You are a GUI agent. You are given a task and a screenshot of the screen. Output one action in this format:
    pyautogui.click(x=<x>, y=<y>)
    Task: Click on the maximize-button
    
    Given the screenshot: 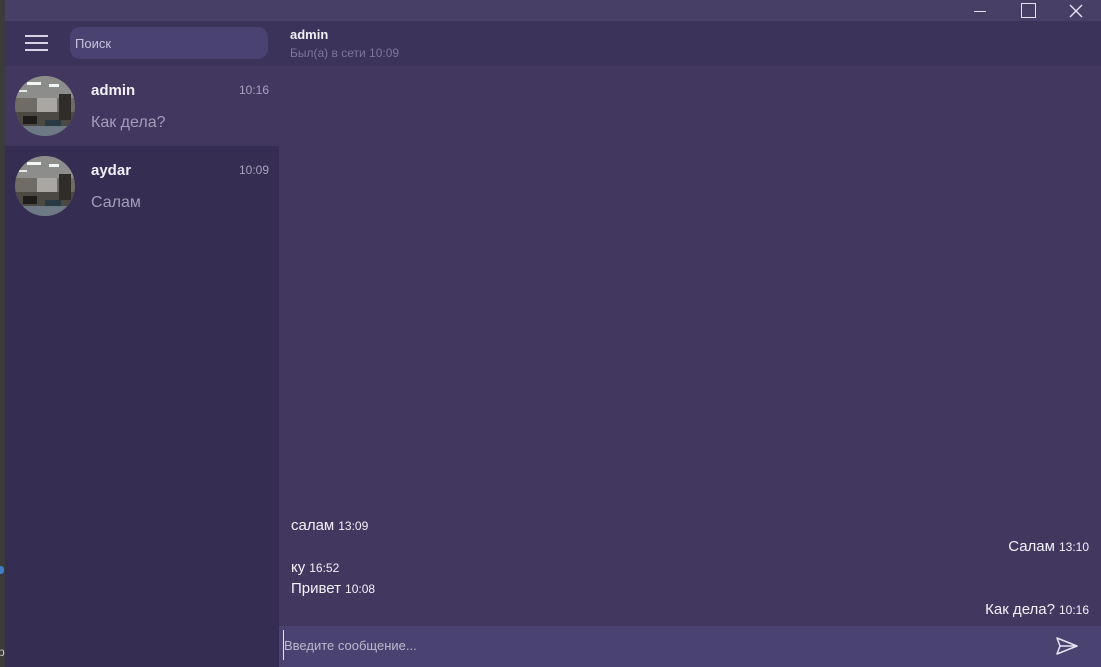 What is the action you would take?
    pyautogui.click(x=1028, y=10)
    